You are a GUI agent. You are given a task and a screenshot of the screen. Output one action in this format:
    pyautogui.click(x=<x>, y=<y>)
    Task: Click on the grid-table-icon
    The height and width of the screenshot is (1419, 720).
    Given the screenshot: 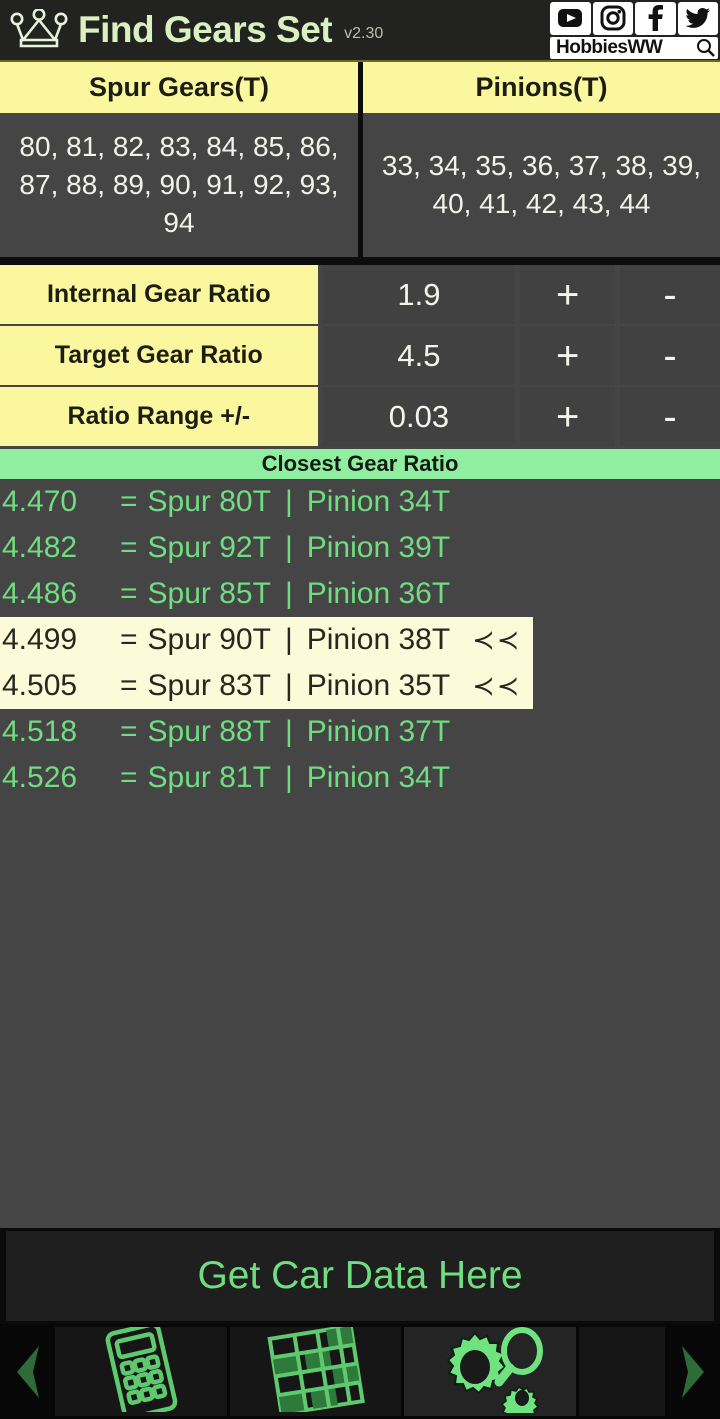 What is the action you would take?
    pyautogui.click(x=316, y=1371)
    